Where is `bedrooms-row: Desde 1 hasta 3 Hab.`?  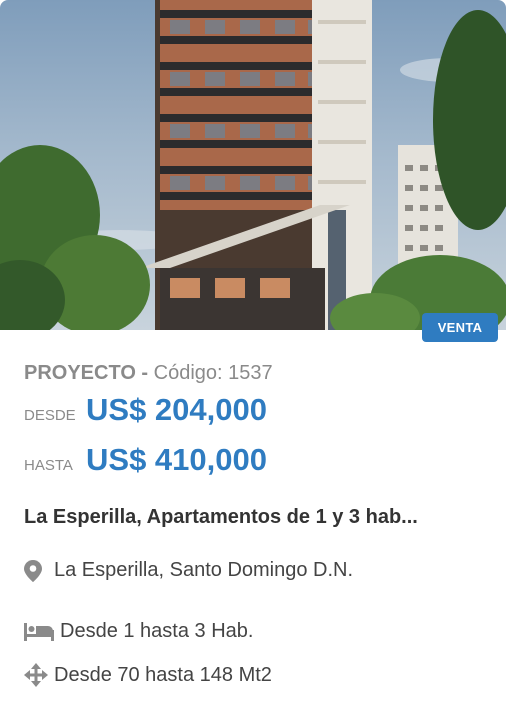 bedrooms-row: Desde 1 hasta 3 Hab. is located at coordinates (253, 631).